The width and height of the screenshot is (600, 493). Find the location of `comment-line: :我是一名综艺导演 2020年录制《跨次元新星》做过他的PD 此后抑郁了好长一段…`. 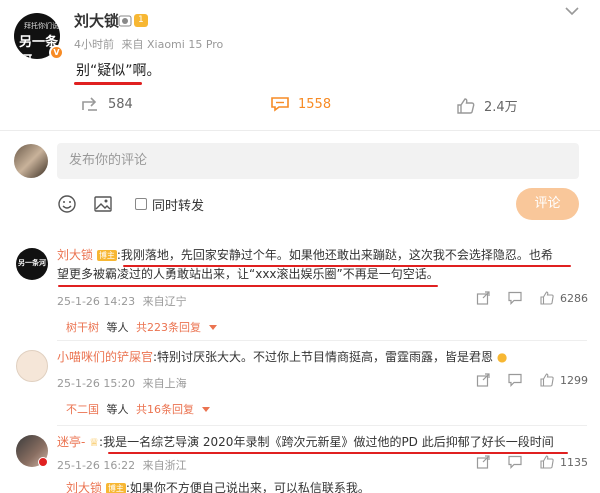

comment-line: :我是一名综艺导演 2020年录制《跨次元新星》做过他的PD 此后抑郁了好长一段… is located at coordinates (326, 442).